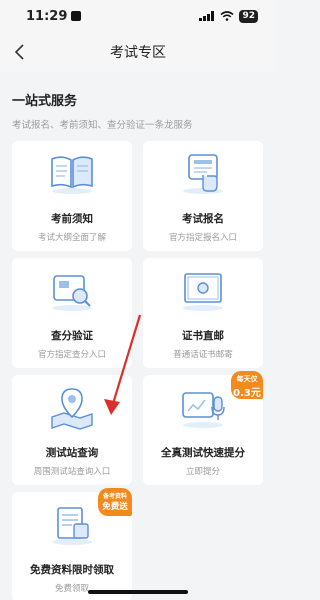 This screenshot has height=600, width=320. I want to click on person-icon, so click(76, 16).